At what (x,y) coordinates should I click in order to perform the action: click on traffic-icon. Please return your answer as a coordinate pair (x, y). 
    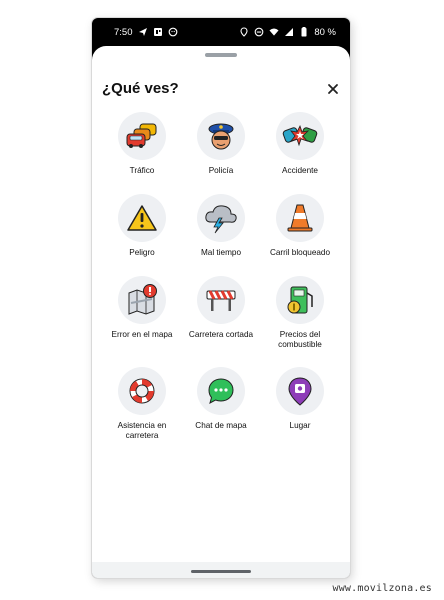
    Looking at the image, I should click on (142, 136).